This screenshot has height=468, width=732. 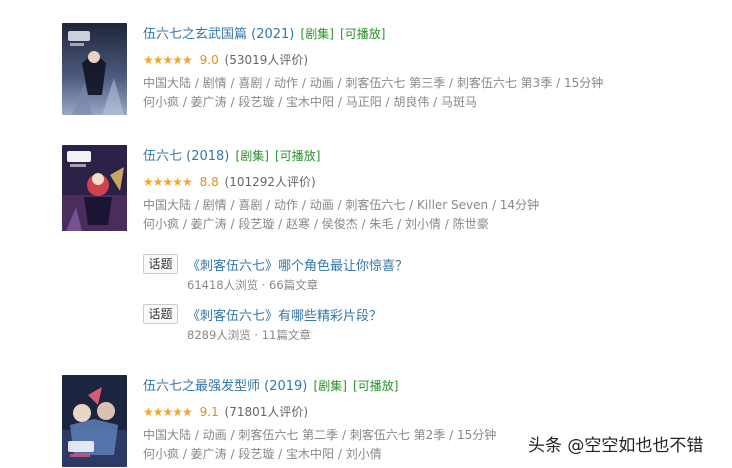 What do you see at coordinates (616, 446) in the screenshot?
I see `watermark: 头条 @空空如也也不错` at bounding box center [616, 446].